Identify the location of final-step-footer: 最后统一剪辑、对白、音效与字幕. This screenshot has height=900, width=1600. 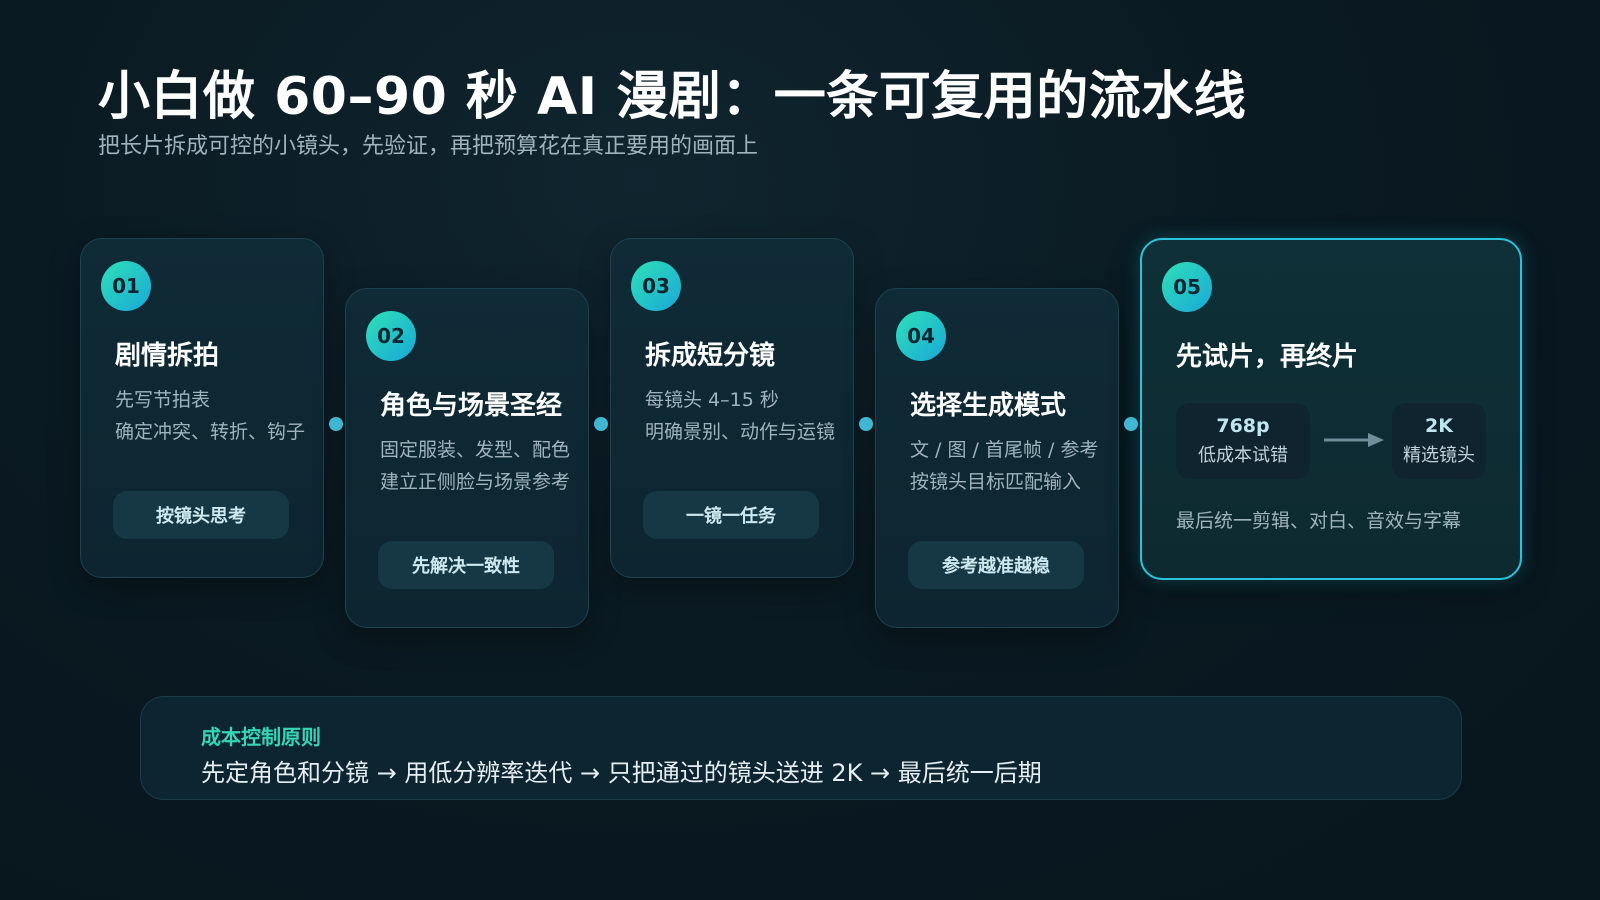
(1319, 521).